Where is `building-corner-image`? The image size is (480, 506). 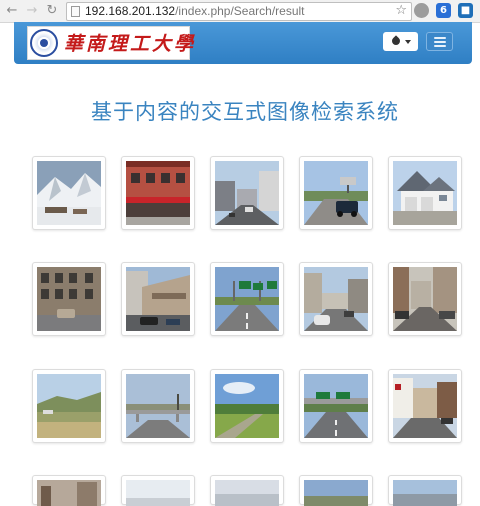
building-corner-image is located at coordinates (158, 299).